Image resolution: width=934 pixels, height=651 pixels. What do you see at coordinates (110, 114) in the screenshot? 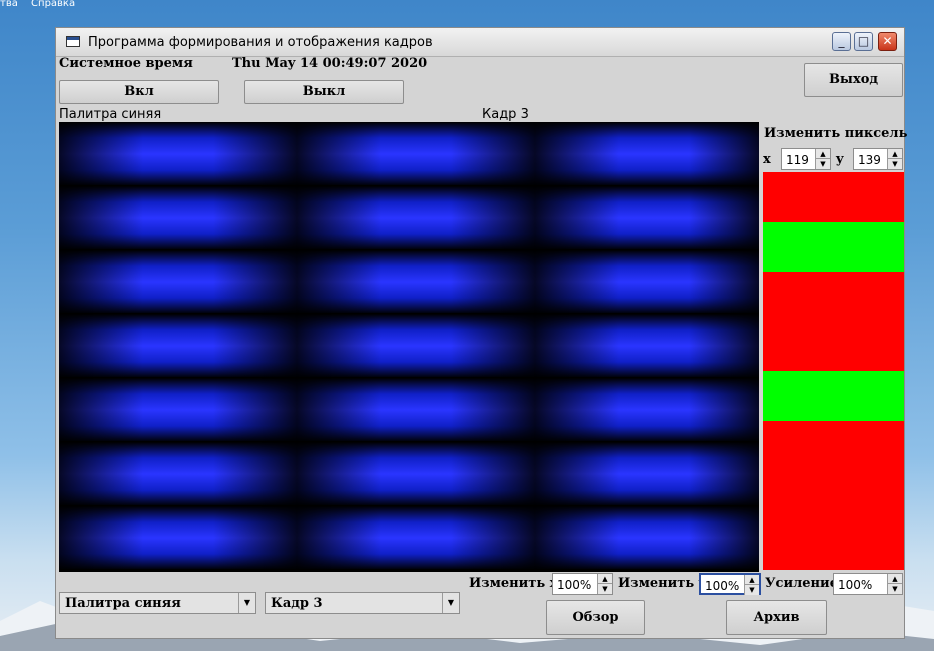
I see `palette-caption: Палитра синяя` at bounding box center [110, 114].